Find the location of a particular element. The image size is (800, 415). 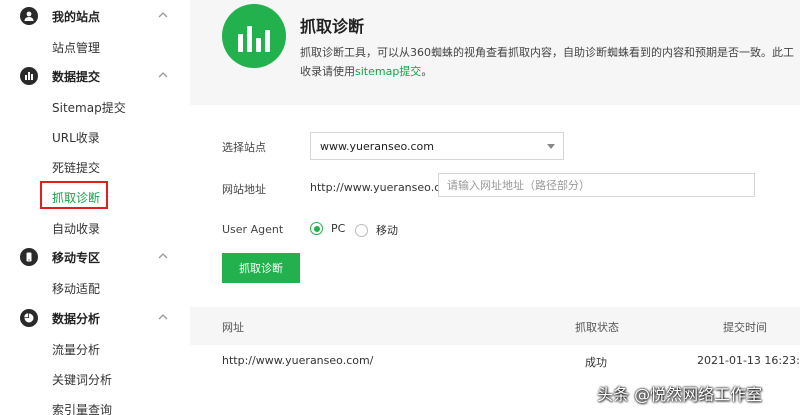

sidebar-section-mobile: 移动专区 is located at coordinates (95, 257).